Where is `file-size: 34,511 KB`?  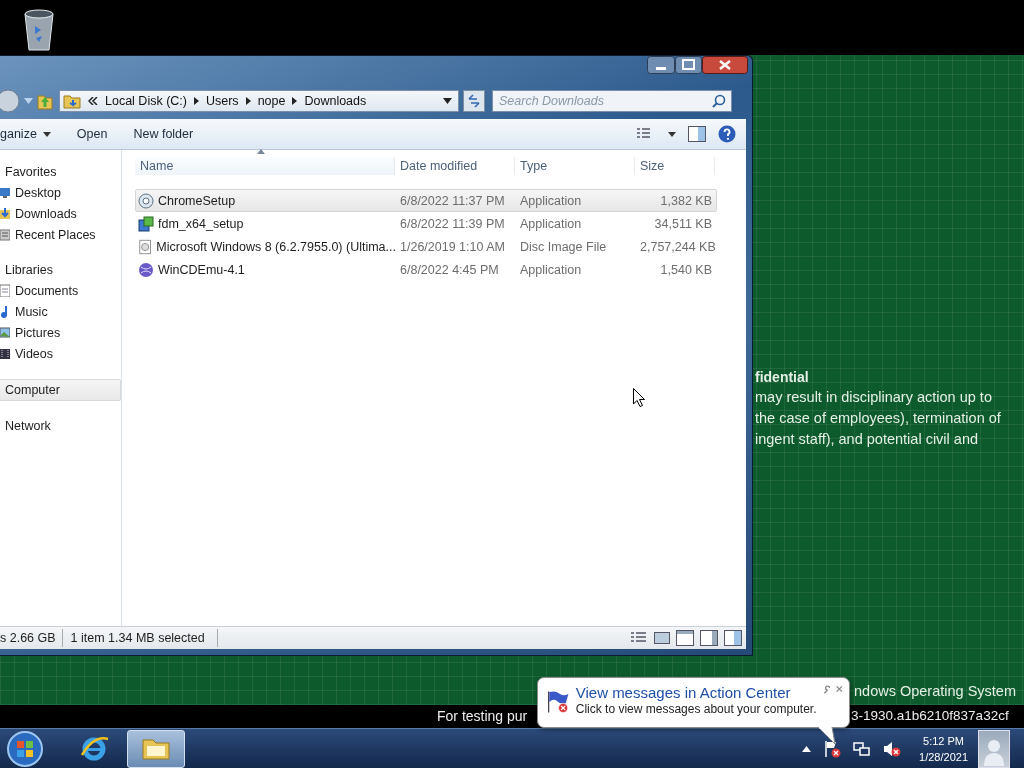 file-size: 34,511 KB is located at coordinates (683, 223).